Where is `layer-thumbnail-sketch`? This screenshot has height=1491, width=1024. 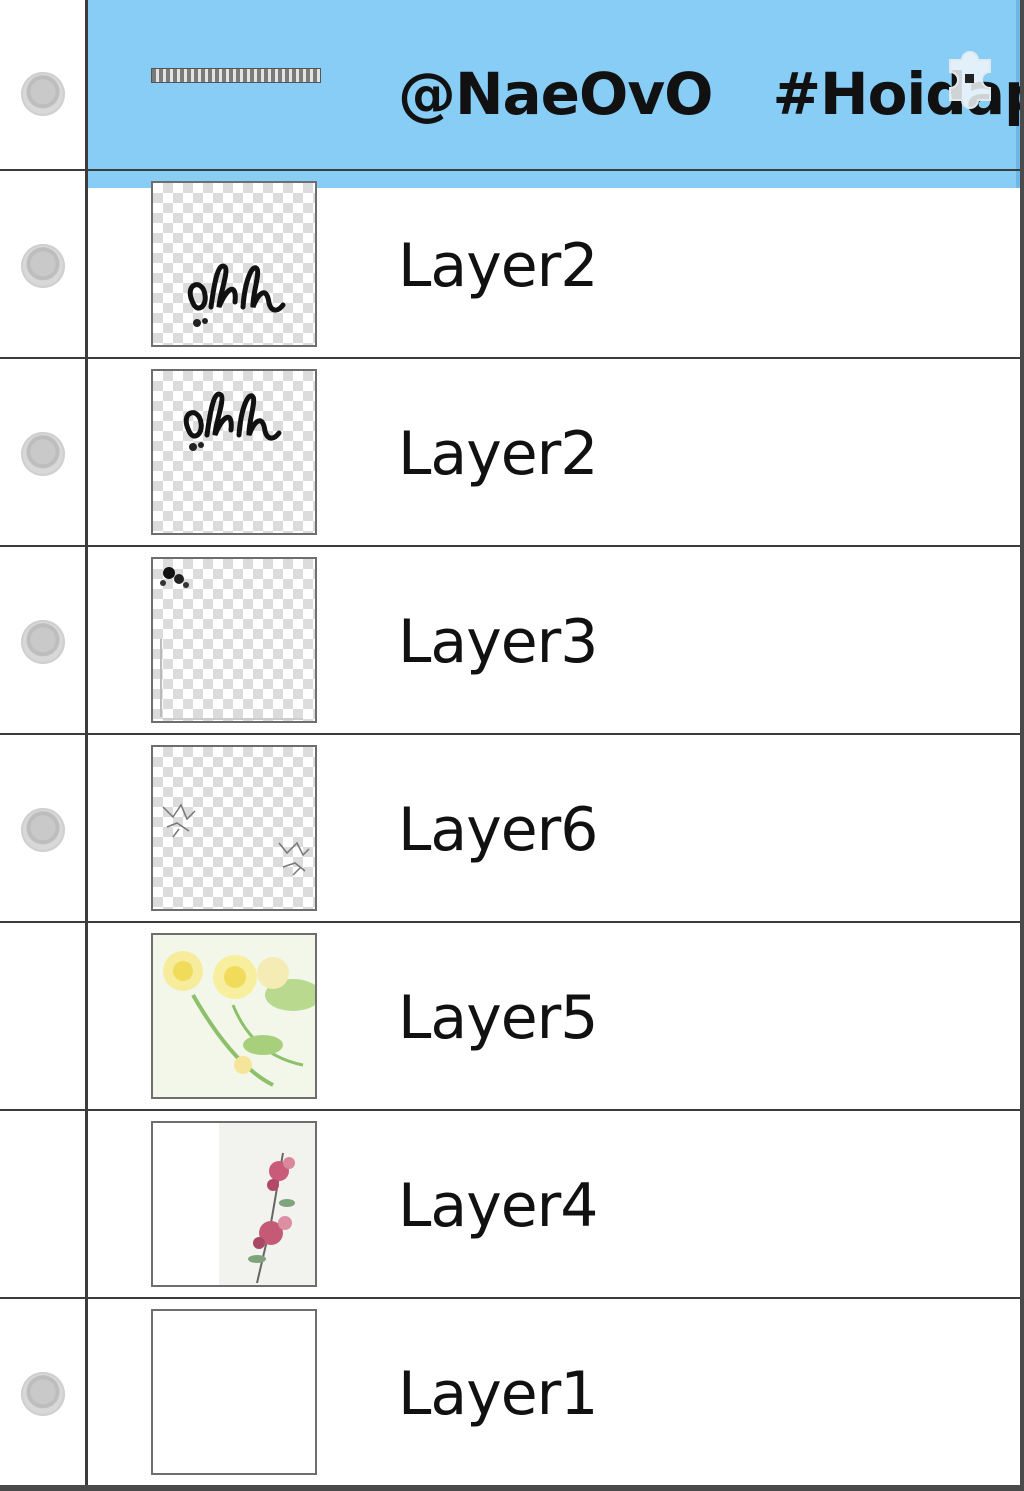 layer-thumbnail-sketch is located at coordinates (234, 828).